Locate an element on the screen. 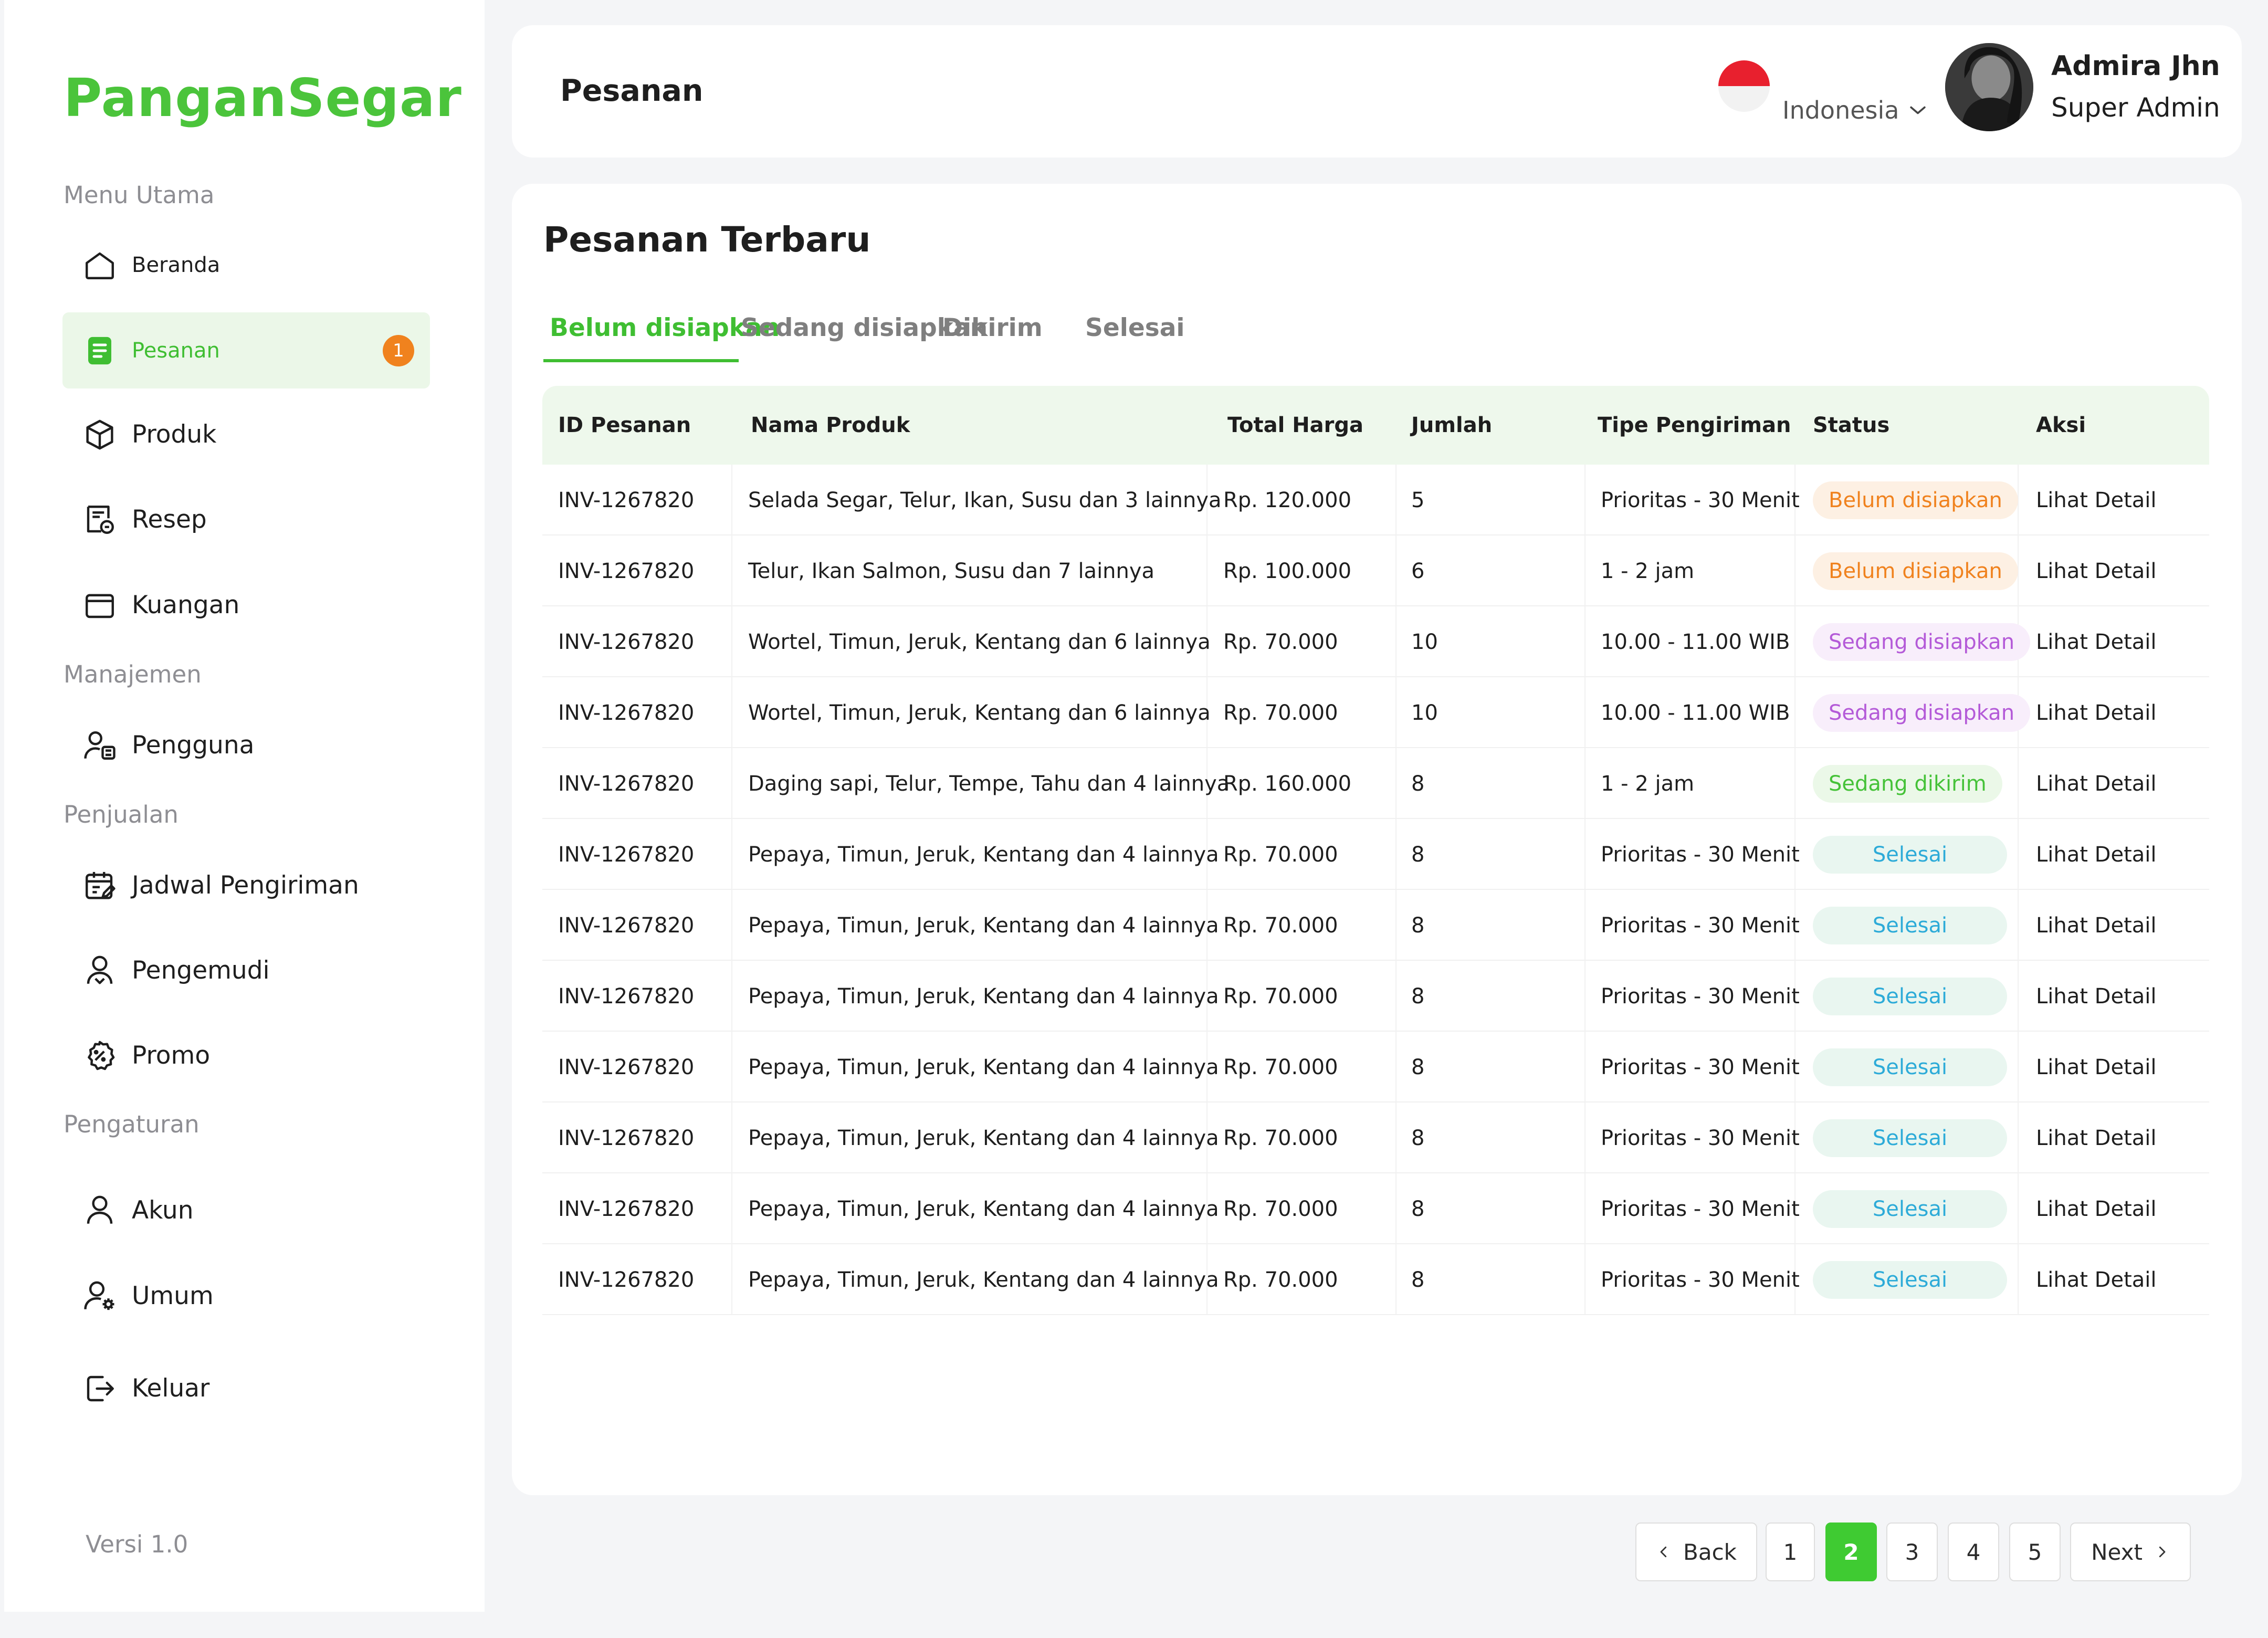 The image size is (2268, 1638). brand-logo: PanganSegar is located at coordinates (263, 98).